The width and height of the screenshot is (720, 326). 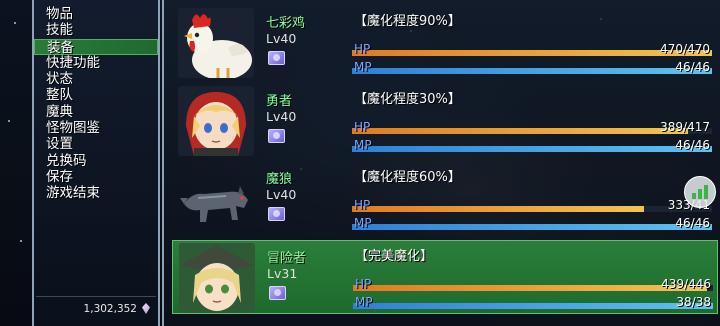 What do you see at coordinates (217, 278) in the screenshot?
I see `adventurer-portrait` at bounding box center [217, 278].